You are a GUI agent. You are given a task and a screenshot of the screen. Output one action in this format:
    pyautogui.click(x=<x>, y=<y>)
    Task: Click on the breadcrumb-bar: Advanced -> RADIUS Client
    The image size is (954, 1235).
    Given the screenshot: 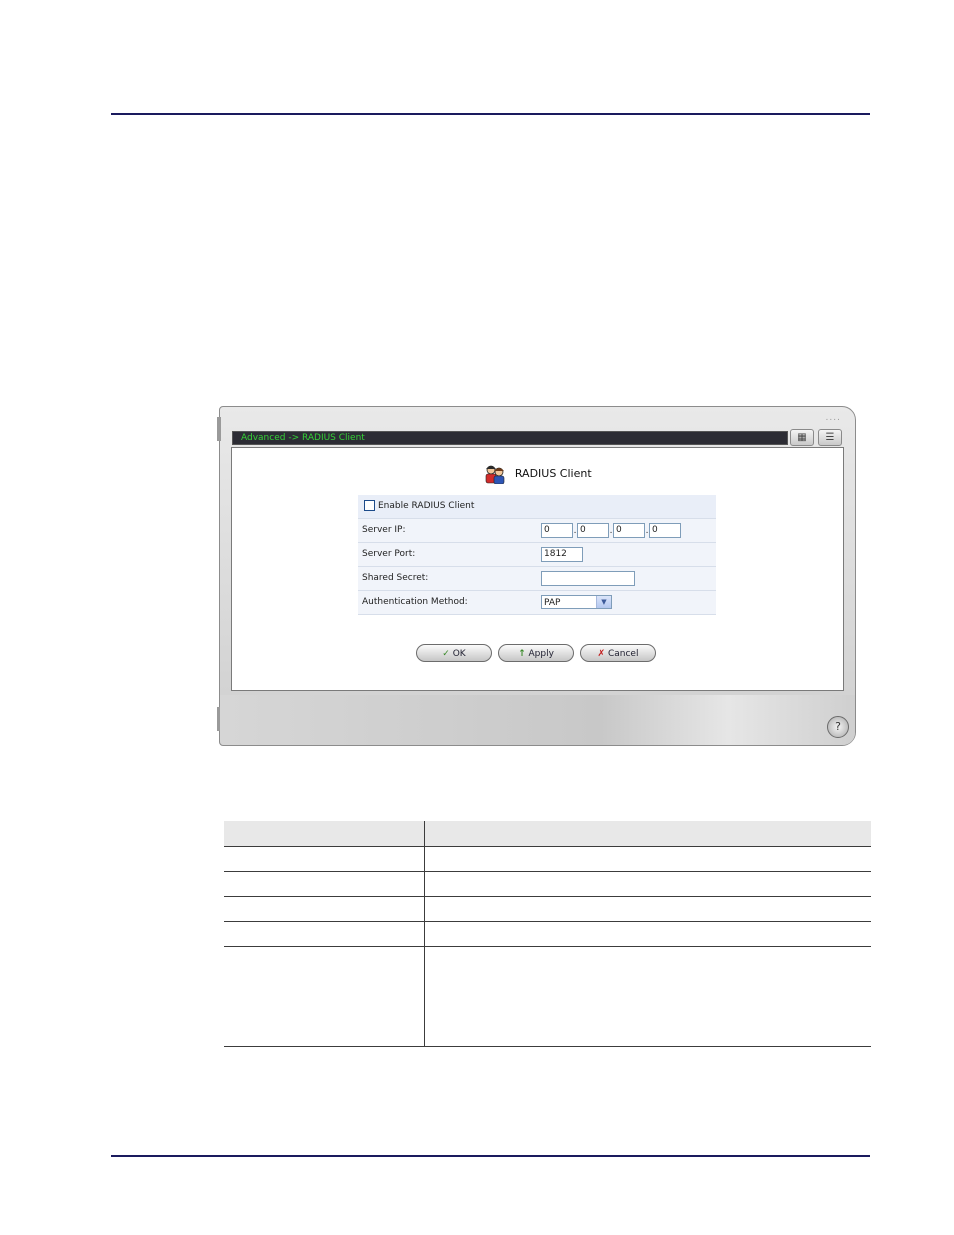 What is the action you would take?
    pyautogui.click(x=510, y=438)
    